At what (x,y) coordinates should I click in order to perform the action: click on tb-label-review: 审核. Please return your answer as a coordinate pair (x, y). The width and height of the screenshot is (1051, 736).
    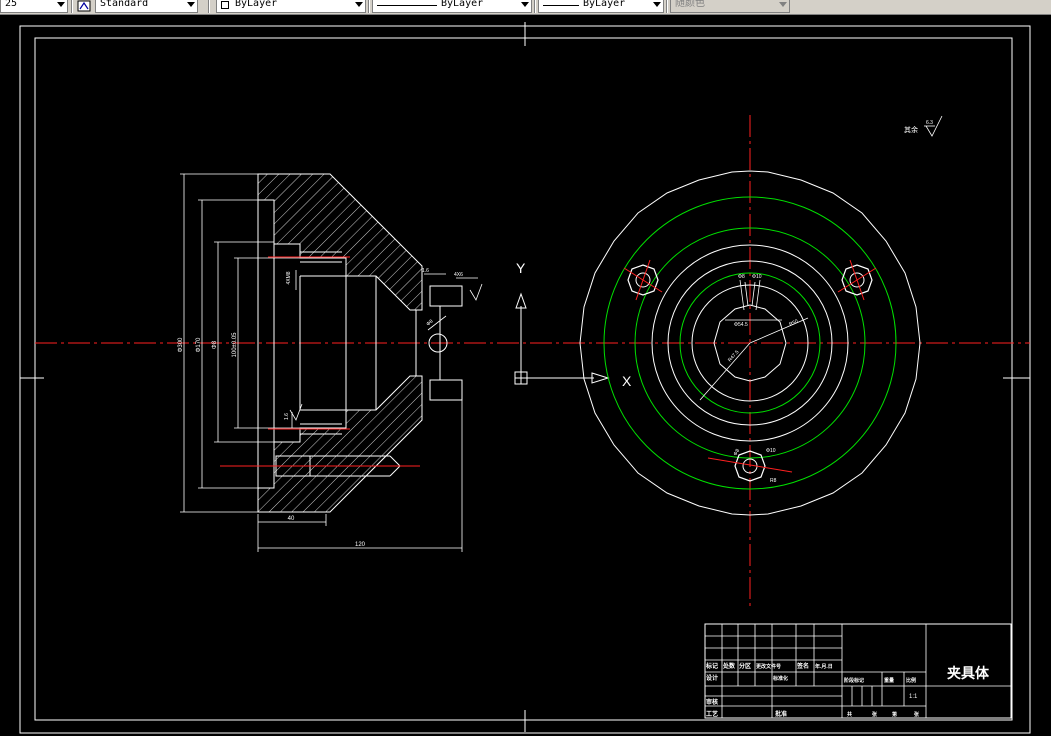
    Looking at the image, I should click on (712, 702).